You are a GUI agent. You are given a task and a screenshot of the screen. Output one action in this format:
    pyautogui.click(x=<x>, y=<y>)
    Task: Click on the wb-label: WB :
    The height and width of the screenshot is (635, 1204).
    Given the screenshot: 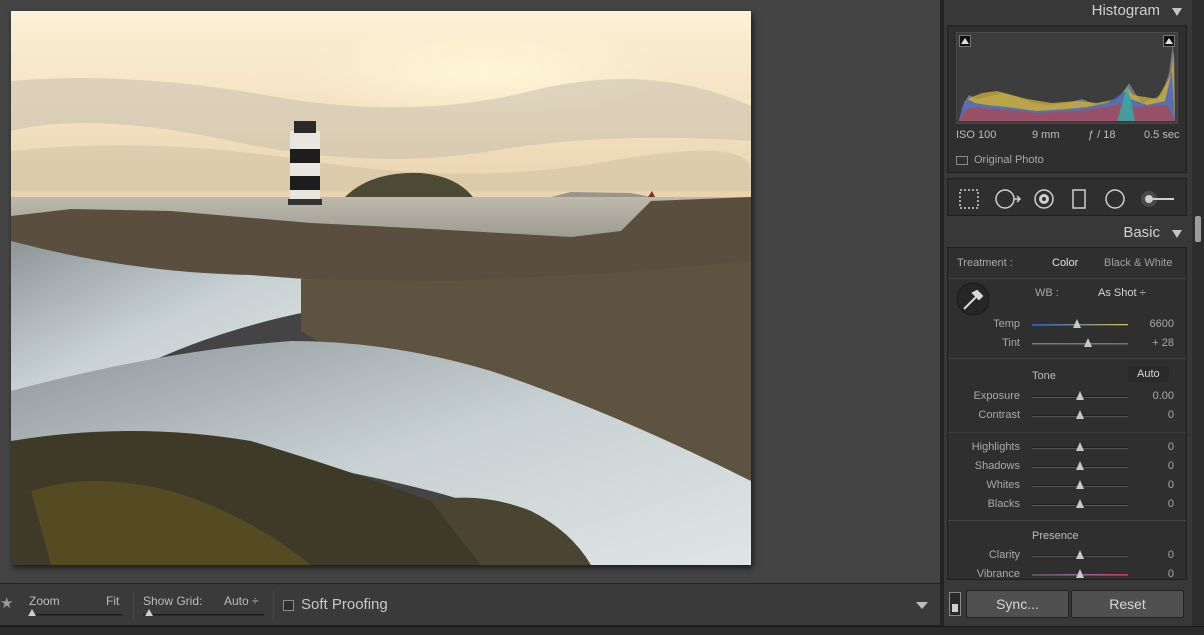 What is the action you would take?
    pyautogui.click(x=1047, y=293)
    